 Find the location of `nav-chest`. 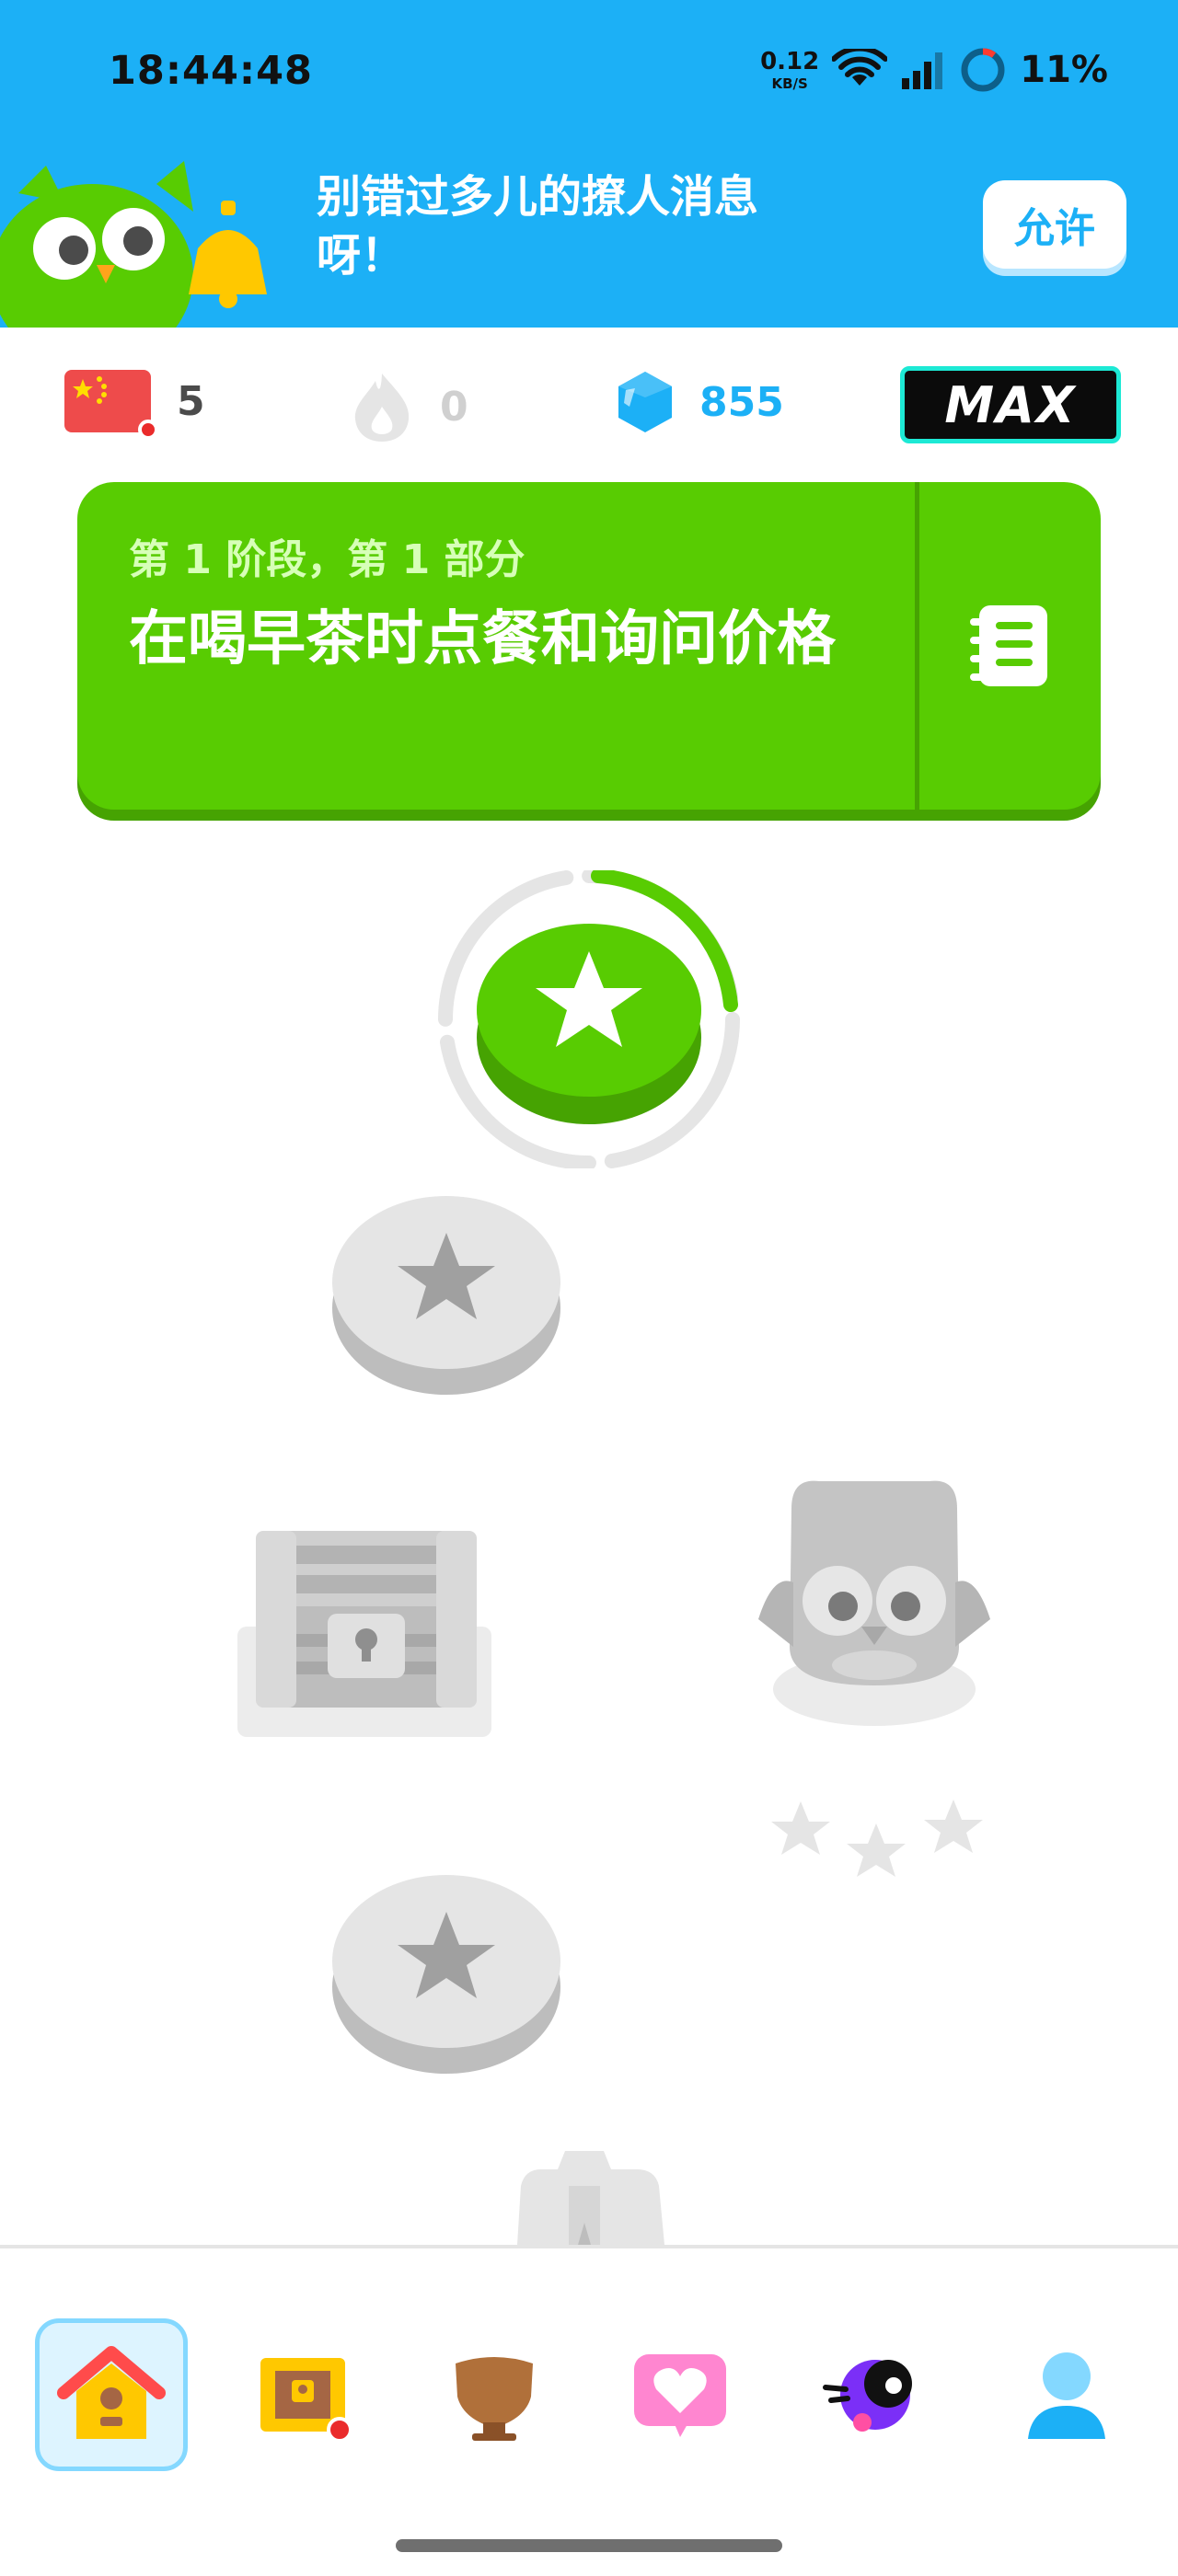

nav-chest is located at coordinates (302, 2394).